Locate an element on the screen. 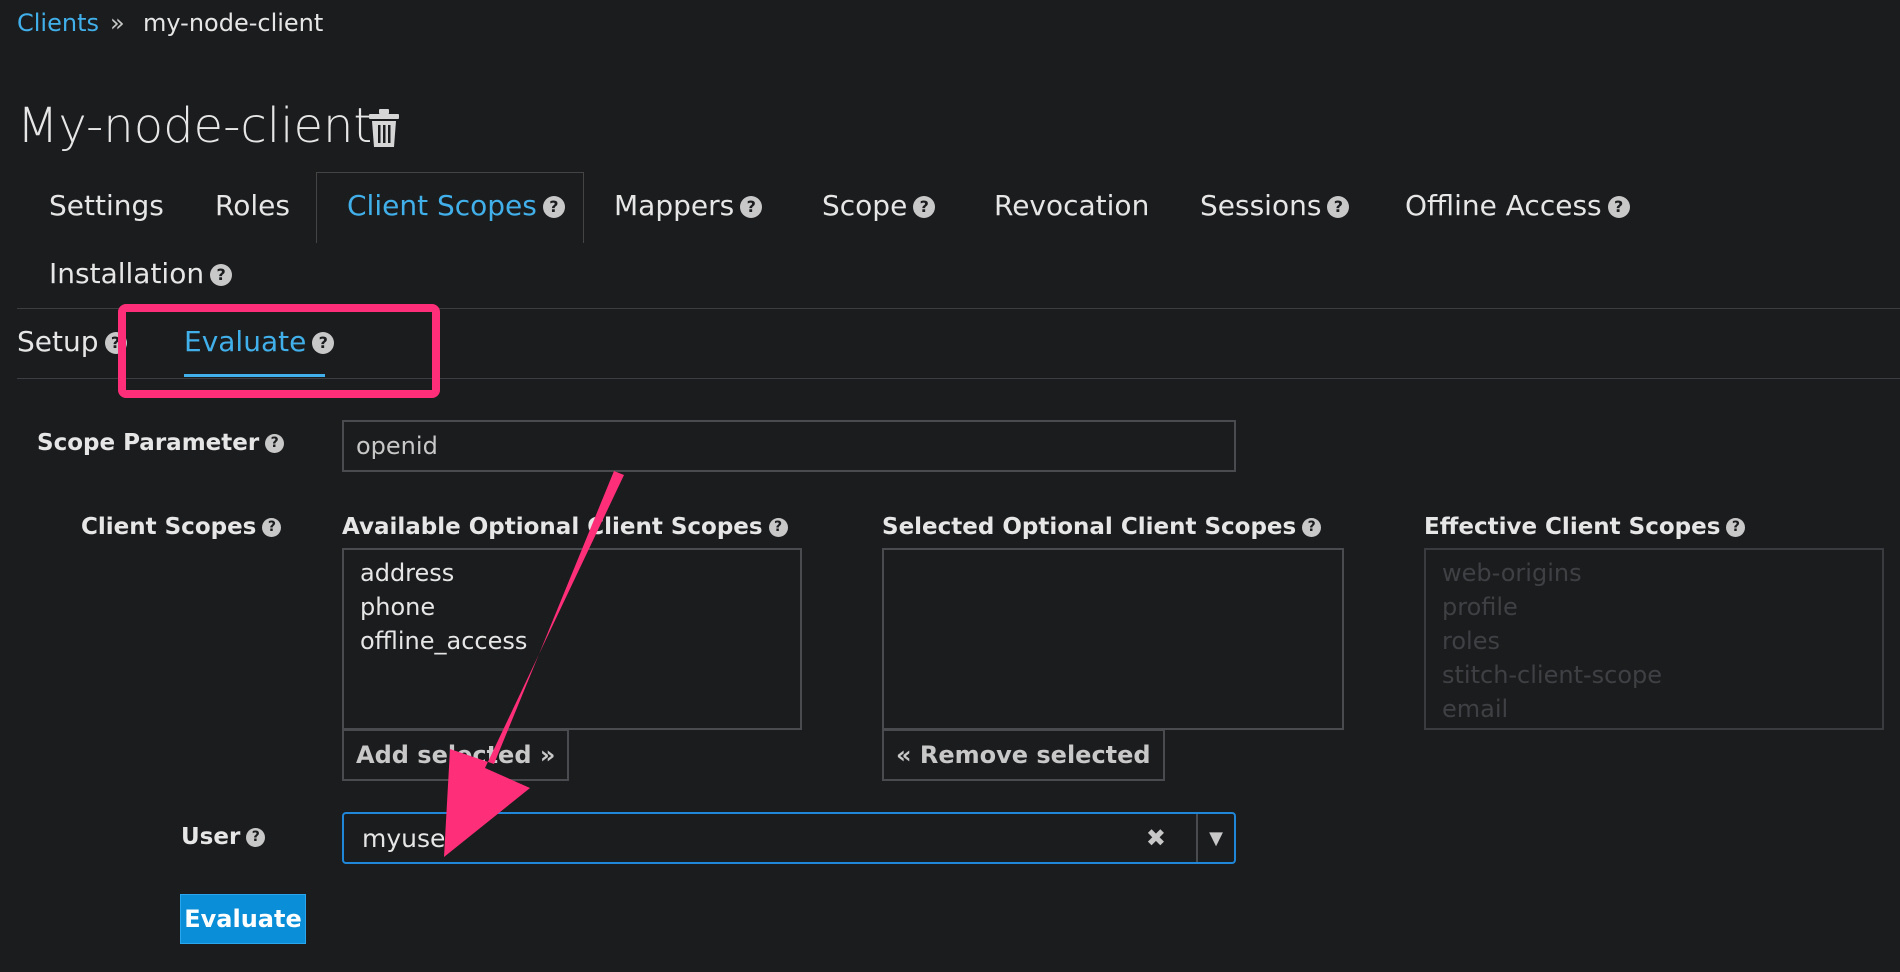  user-label: User? is located at coordinates (223, 837).